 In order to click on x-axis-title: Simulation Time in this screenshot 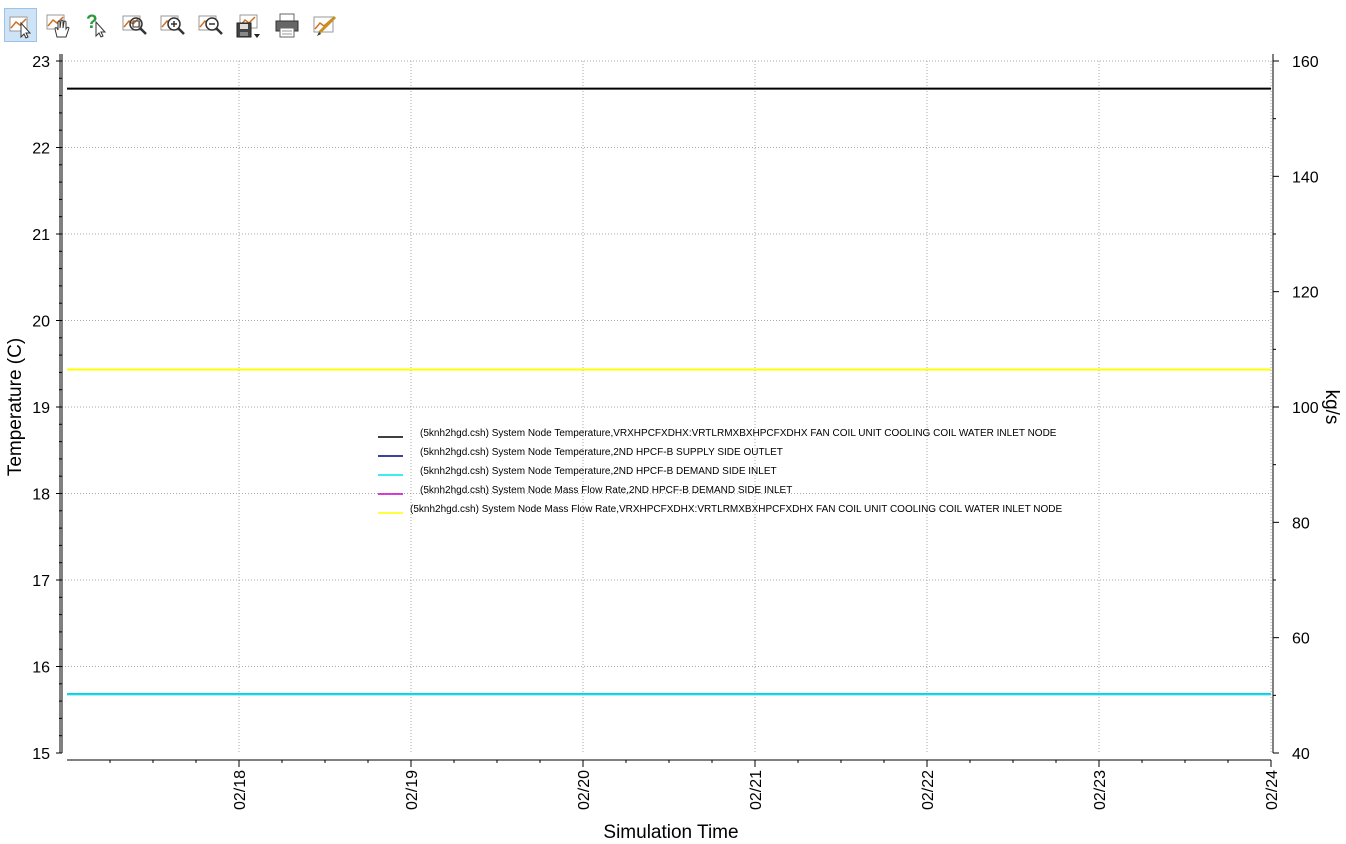, I will do `click(670, 832)`.